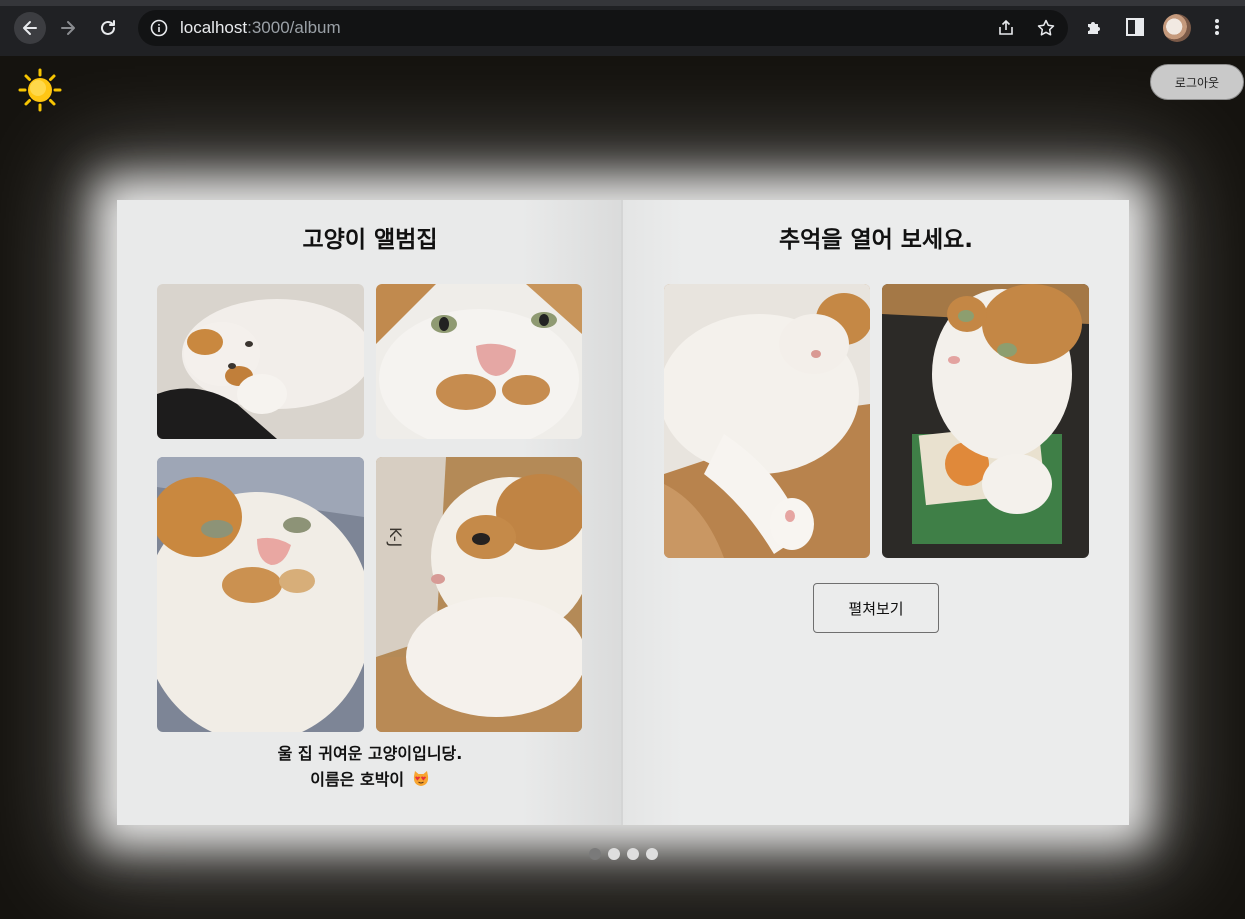  What do you see at coordinates (159, 28) in the screenshot?
I see `info-icon` at bounding box center [159, 28].